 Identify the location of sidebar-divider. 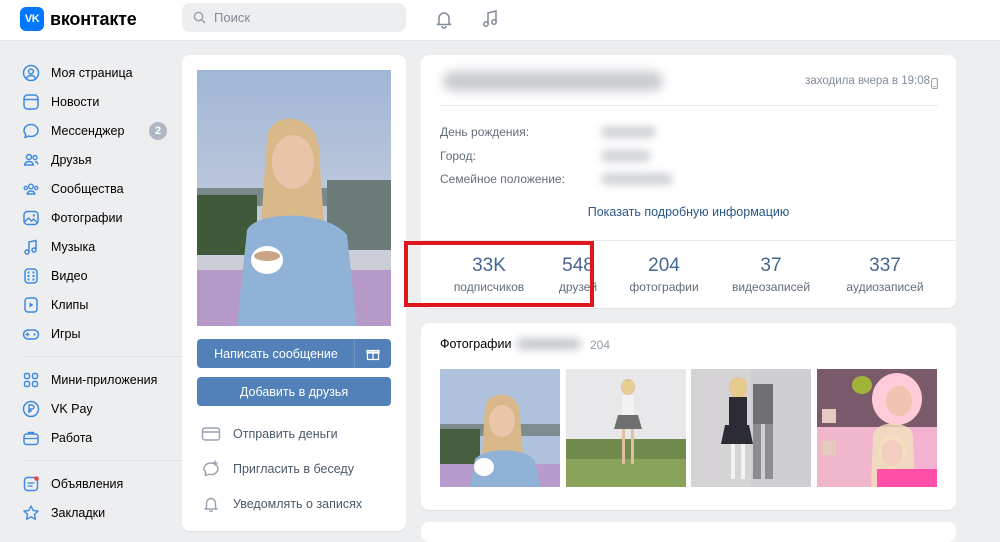
(103, 460).